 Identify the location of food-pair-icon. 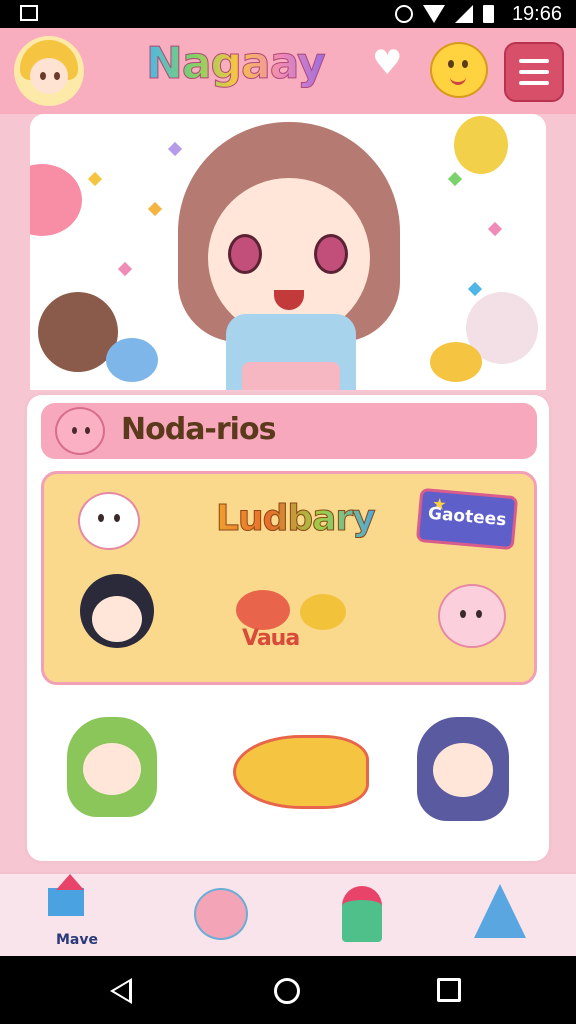
(263, 610).